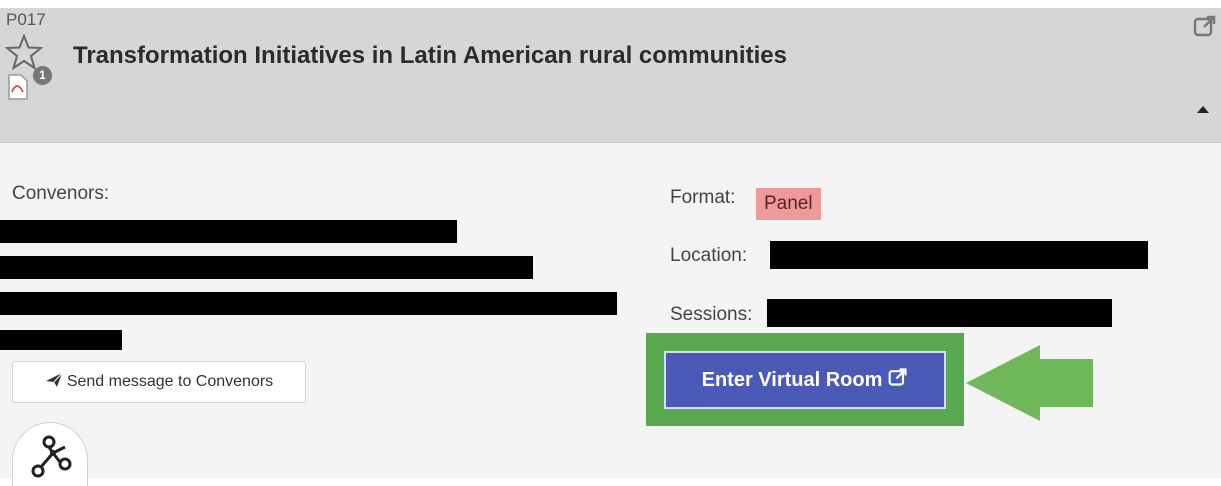  I want to click on redacted-location, so click(959, 255).